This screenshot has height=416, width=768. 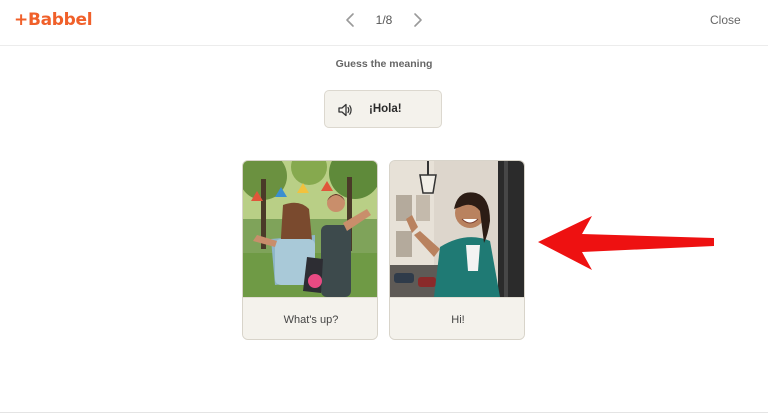 I want to click on option-photo-friends-greeting, so click(x=310, y=229).